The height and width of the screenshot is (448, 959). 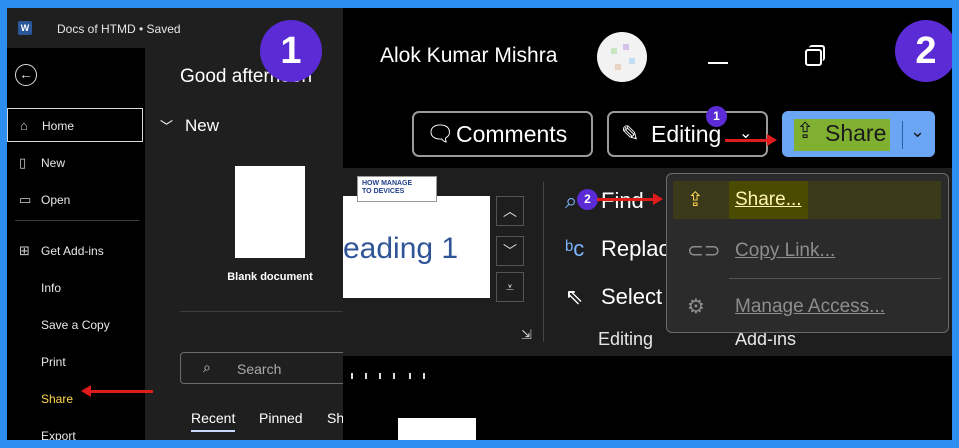 I want to click on tab-recent: Recent, so click(x=213, y=421).